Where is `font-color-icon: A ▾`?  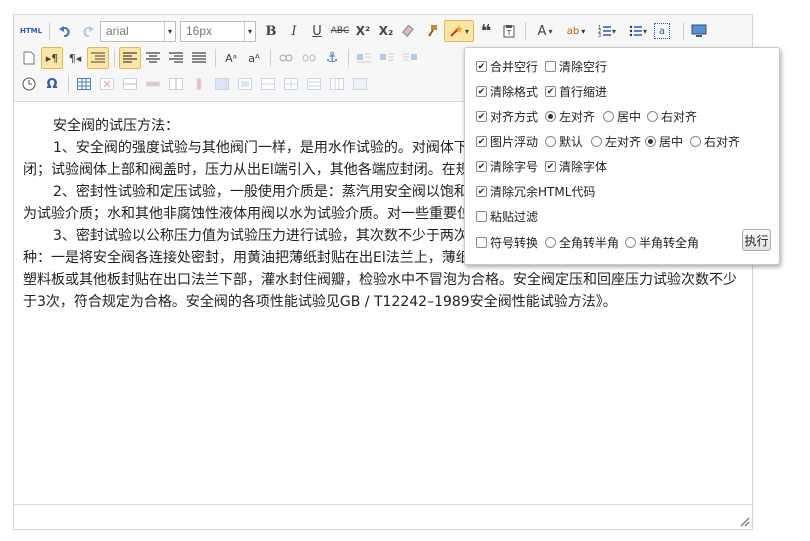 font-color-icon: A ▾ is located at coordinates (545, 31).